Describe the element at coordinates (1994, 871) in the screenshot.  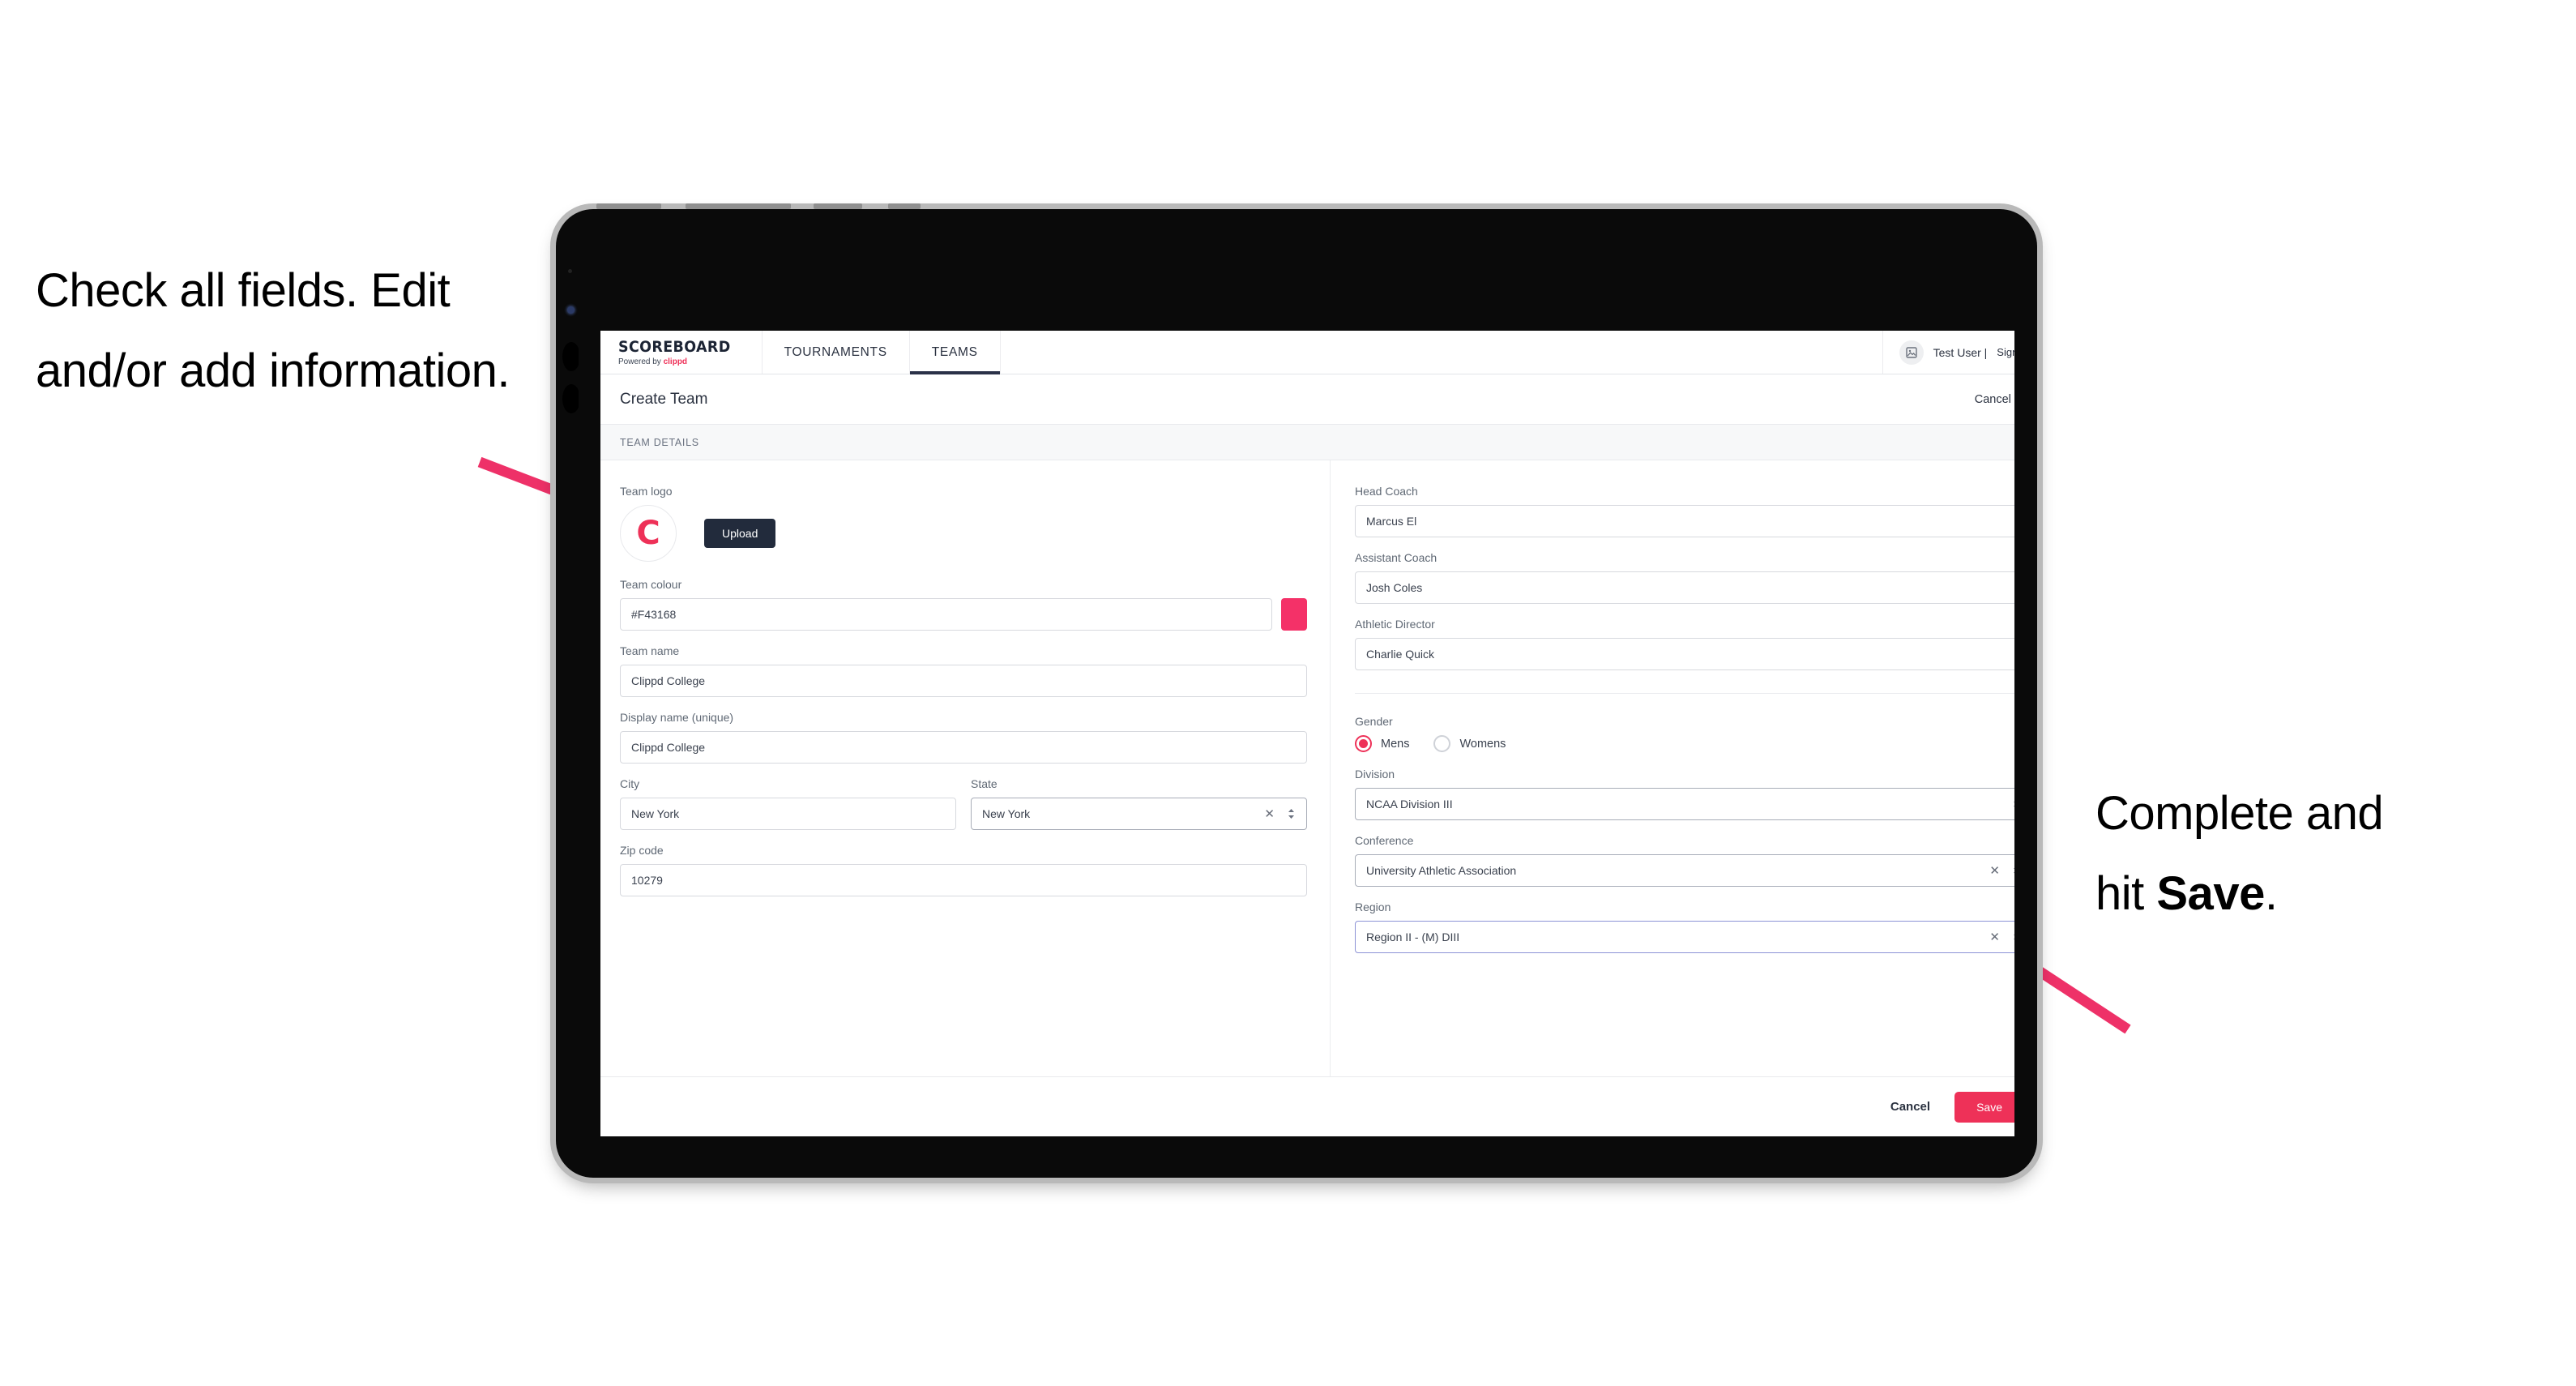
I see `conference-clear-icon: ✕` at that location.